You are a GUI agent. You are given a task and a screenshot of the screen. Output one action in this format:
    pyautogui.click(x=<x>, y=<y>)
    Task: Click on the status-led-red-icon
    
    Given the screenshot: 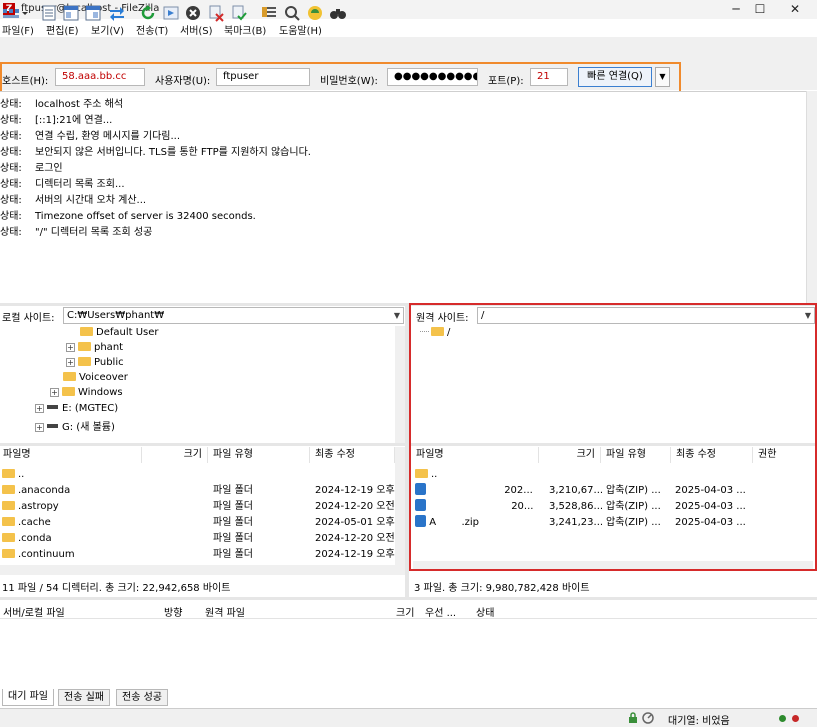 What is the action you would take?
    pyautogui.click(x=795, y=718)
    